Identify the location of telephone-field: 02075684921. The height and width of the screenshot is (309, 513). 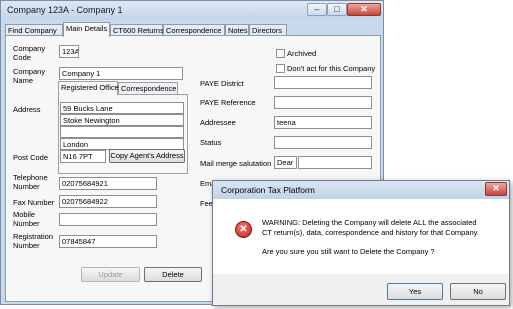
(108, 183).